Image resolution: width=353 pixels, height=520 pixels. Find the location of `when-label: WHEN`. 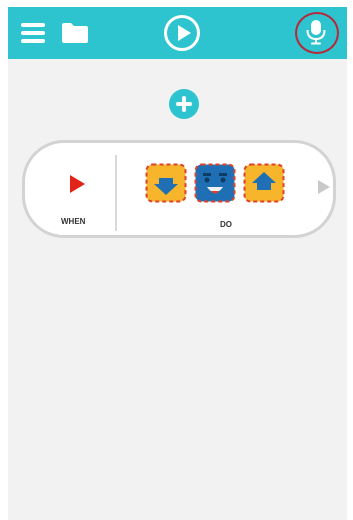

when-label: WHEN is located at coordinates (73, 221).